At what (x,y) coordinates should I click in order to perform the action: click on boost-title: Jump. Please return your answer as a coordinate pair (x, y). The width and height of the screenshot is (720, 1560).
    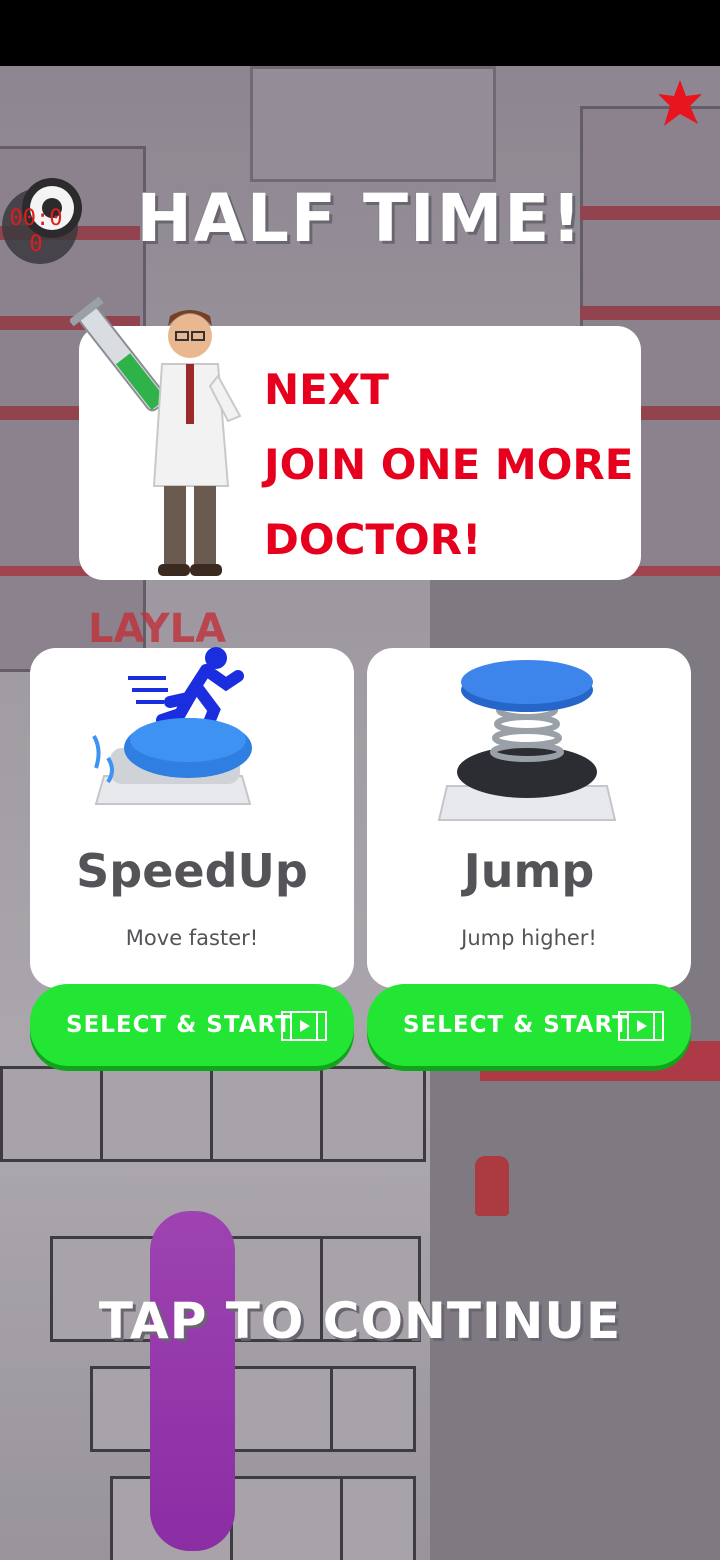
    Looking at the image, I should click on (529, 871).